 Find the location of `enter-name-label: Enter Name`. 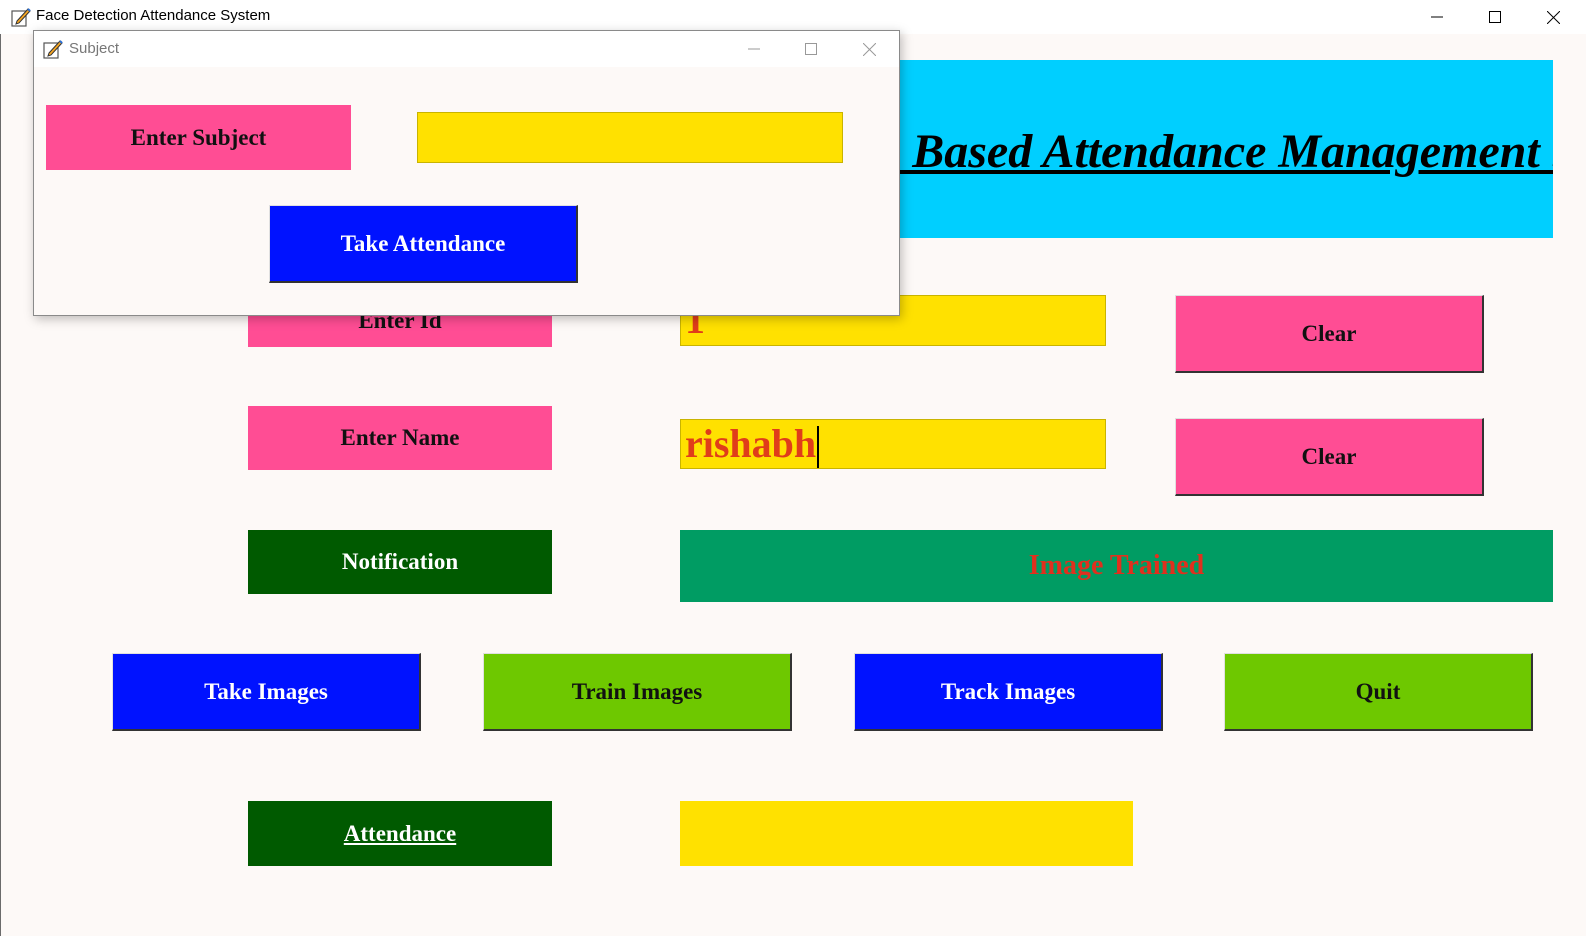

enter-name-label: Enter Name is located at coordinates (400, 438).